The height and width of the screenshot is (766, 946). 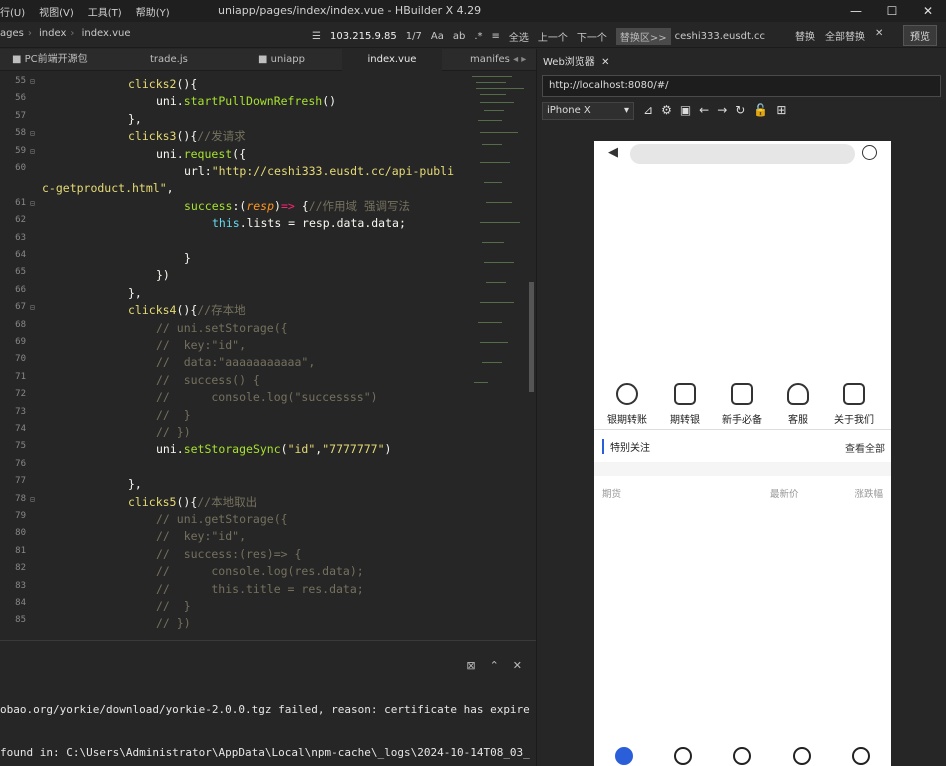 I want to click on tab-index-vue: index.vue, so click(x=392, y=60).